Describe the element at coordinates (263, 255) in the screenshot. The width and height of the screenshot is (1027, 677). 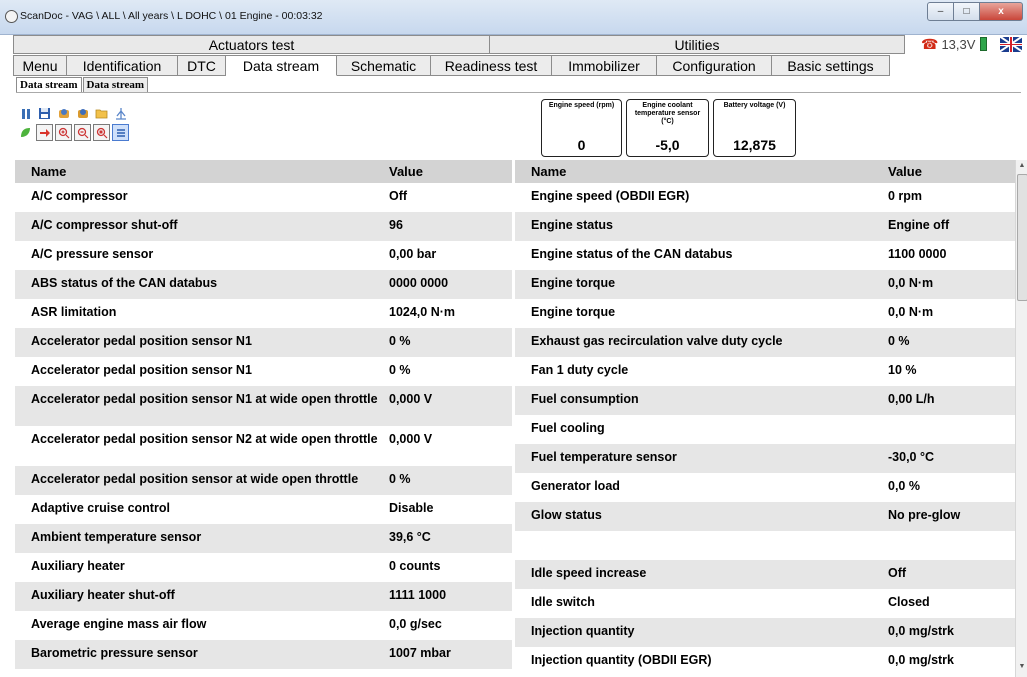
I see `table-row: A/C pressure sensor 0,00 bar` at that location.